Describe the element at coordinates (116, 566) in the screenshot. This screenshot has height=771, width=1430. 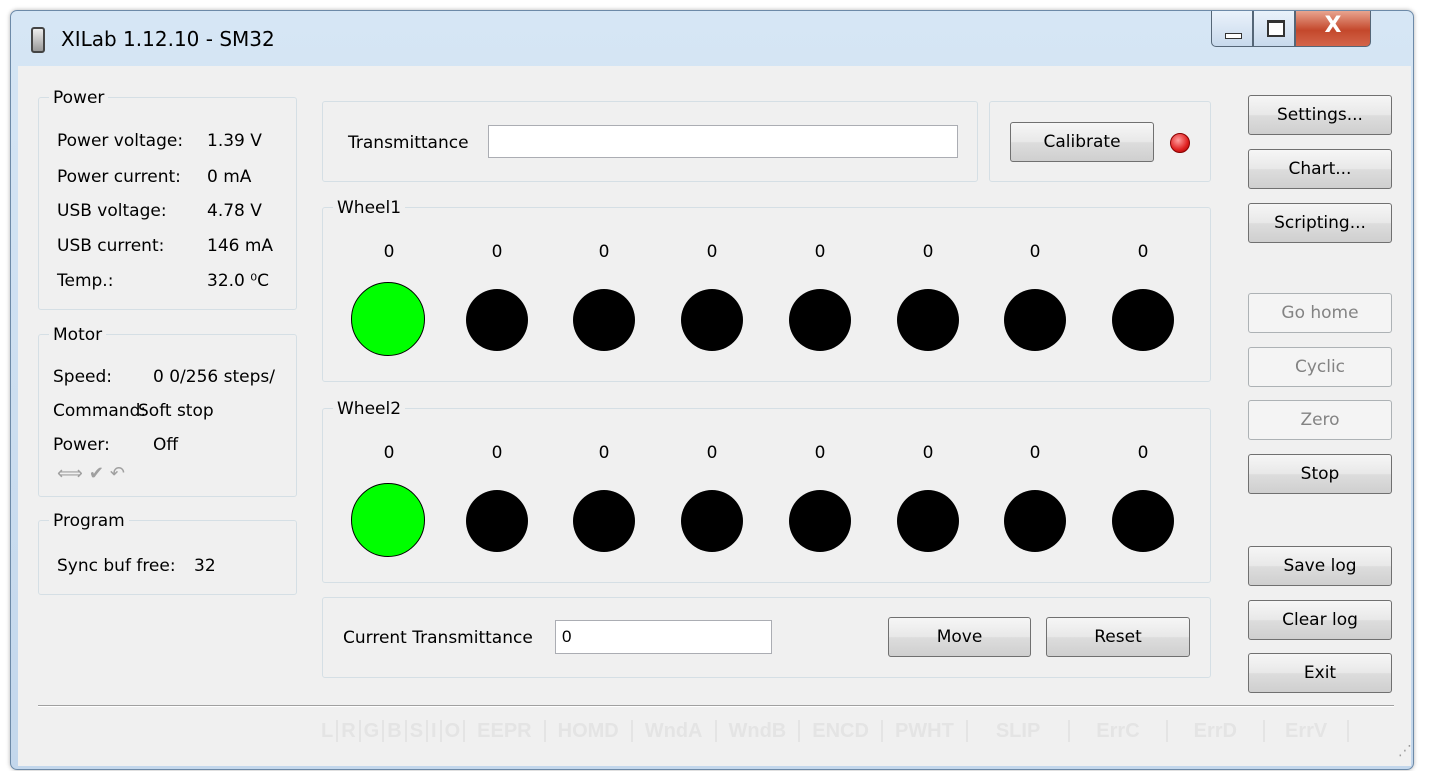
I see `sync-buf-label: Sync buf free:` at that location.